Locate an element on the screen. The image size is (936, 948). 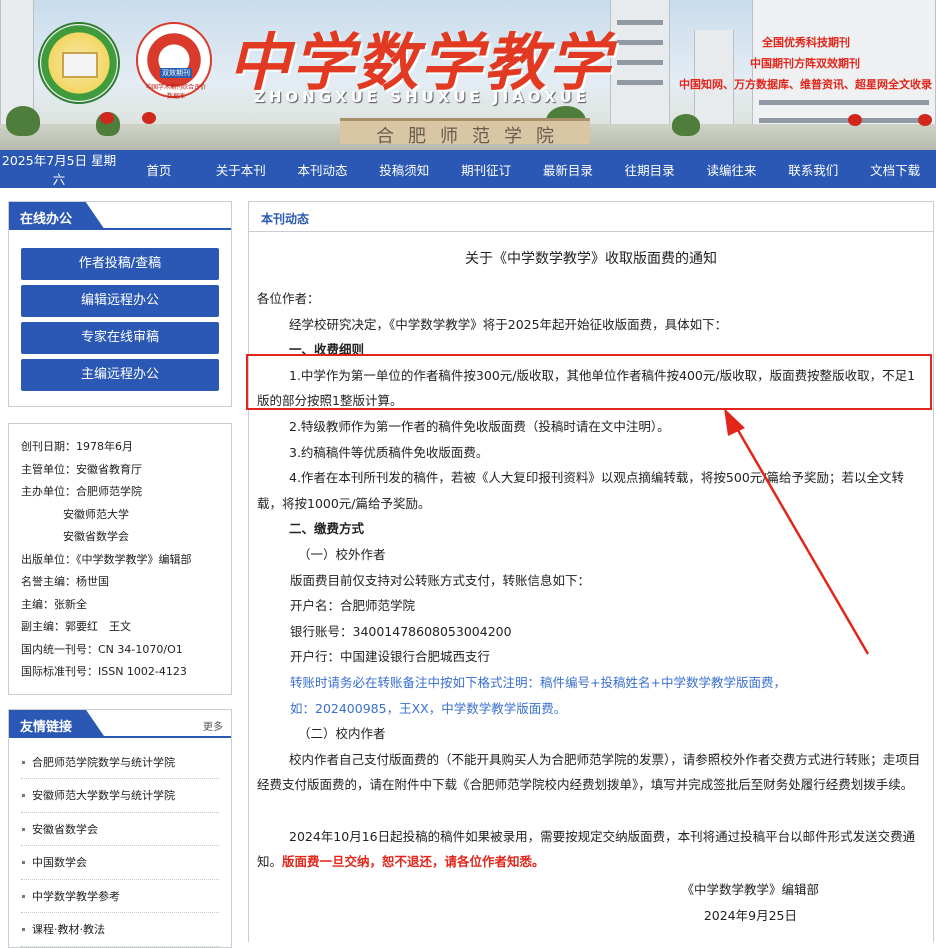
link-ahnu-math: 安徽师范大学数学与统计学院 is located at coordinates (120, 796).